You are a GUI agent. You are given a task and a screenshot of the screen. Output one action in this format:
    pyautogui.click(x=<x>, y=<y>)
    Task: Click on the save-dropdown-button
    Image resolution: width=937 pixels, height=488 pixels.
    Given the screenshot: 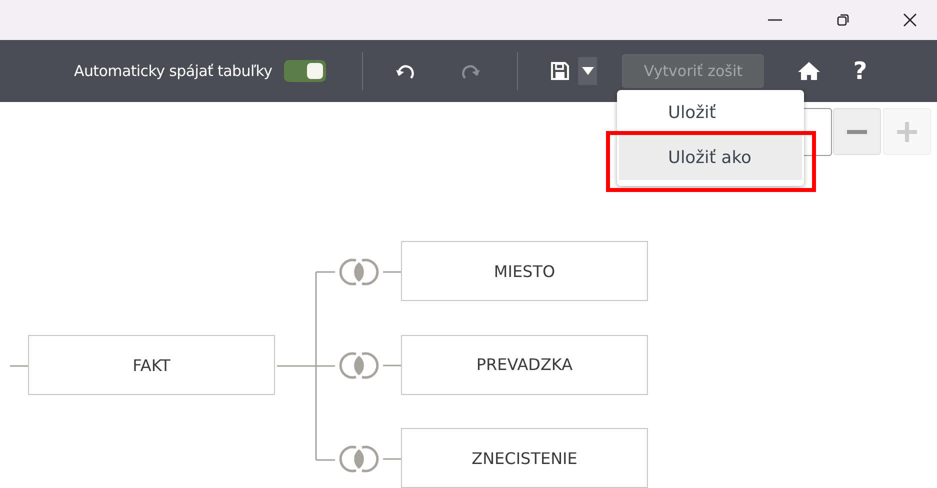 What is the action you would take?
    pyautogui.click(x=588, y=71)
    